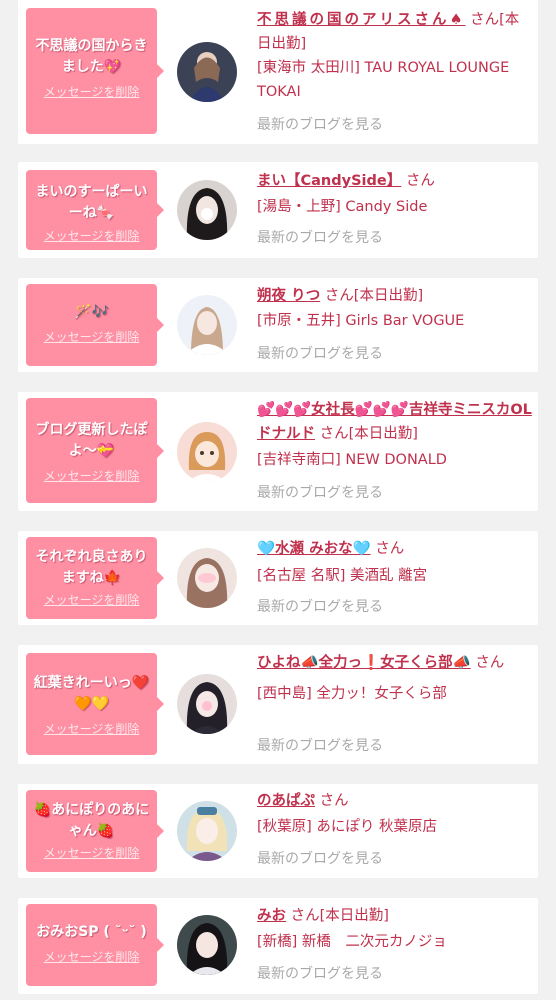 The image size is (556, 1000). What do you see at coordinates (364, 663) in the screenshot?
I see `girl-name-link: ひよね📣全力っ❗女子くら部📣` at bounding box center [364, 663].